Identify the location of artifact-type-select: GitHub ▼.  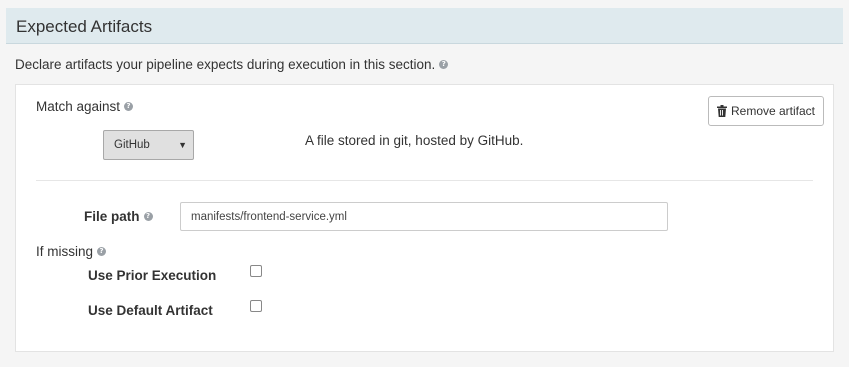
(148, 145).